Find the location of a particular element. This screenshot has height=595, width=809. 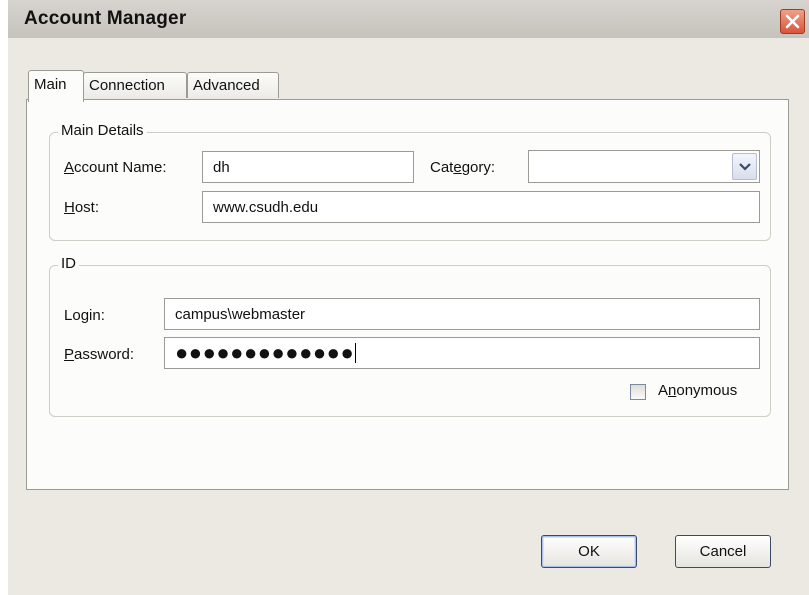

account-name-label: Account Name: is located at coordinates (115, 167).